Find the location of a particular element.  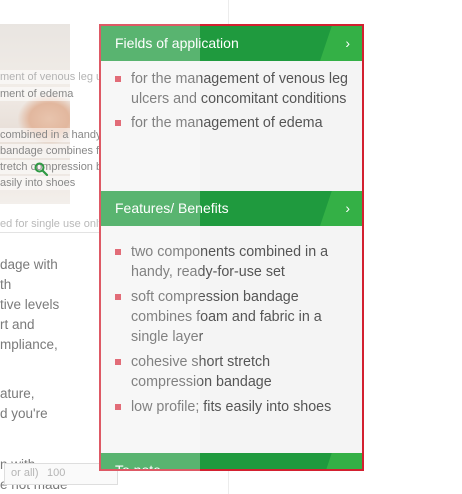

accordion-title: To note is located at coordinates (138, 466).